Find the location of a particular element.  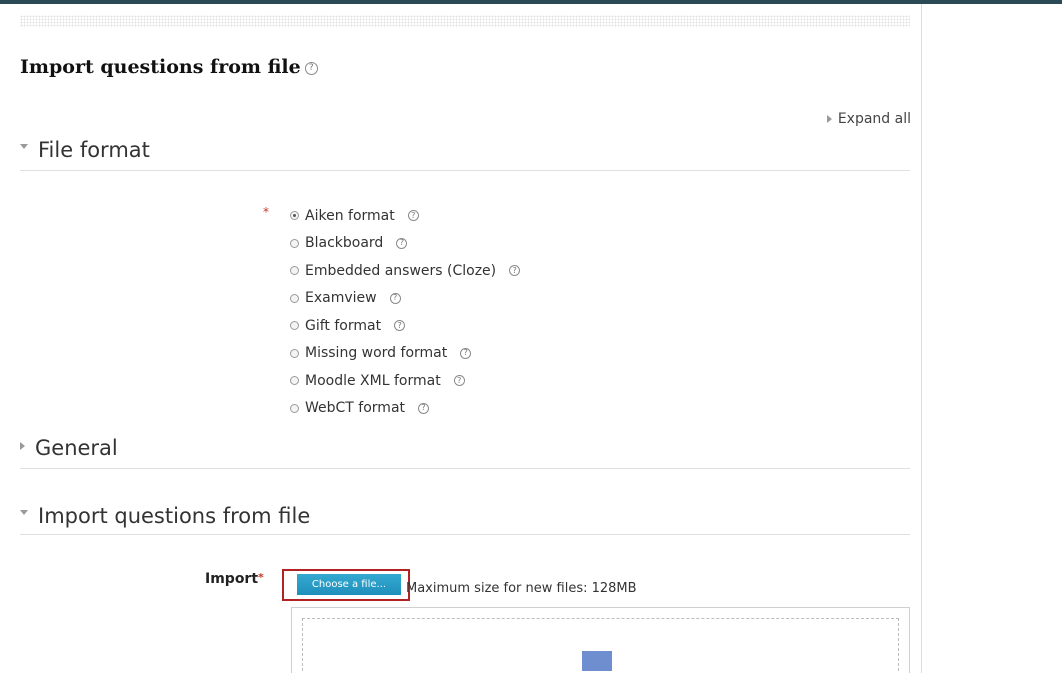

format-option-label: Missing word format is located at coordinates (376, 353).